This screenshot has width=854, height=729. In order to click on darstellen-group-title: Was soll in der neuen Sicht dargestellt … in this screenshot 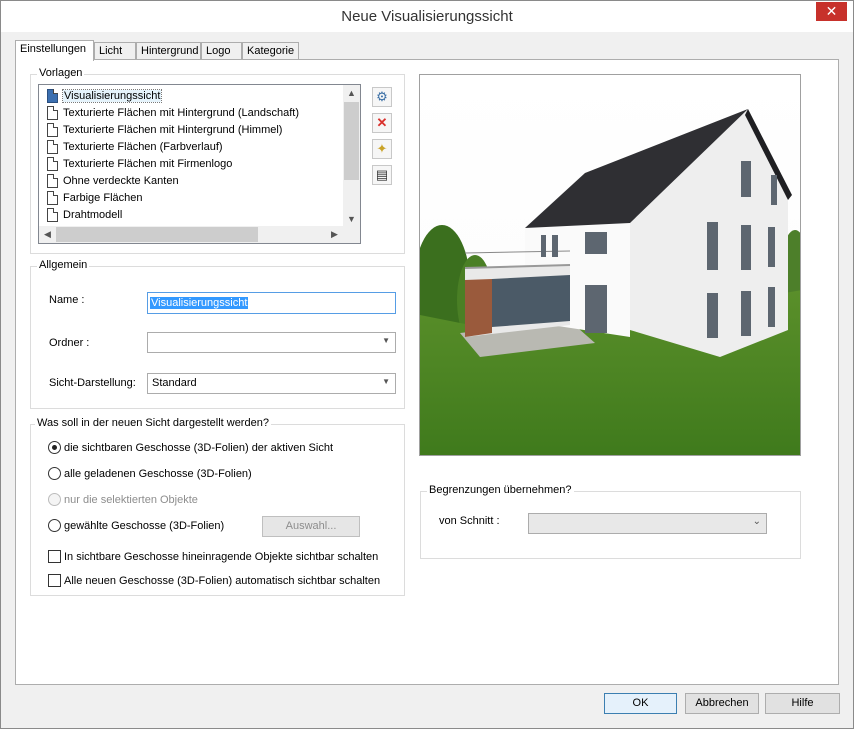, I will do `click(153, 423)`.